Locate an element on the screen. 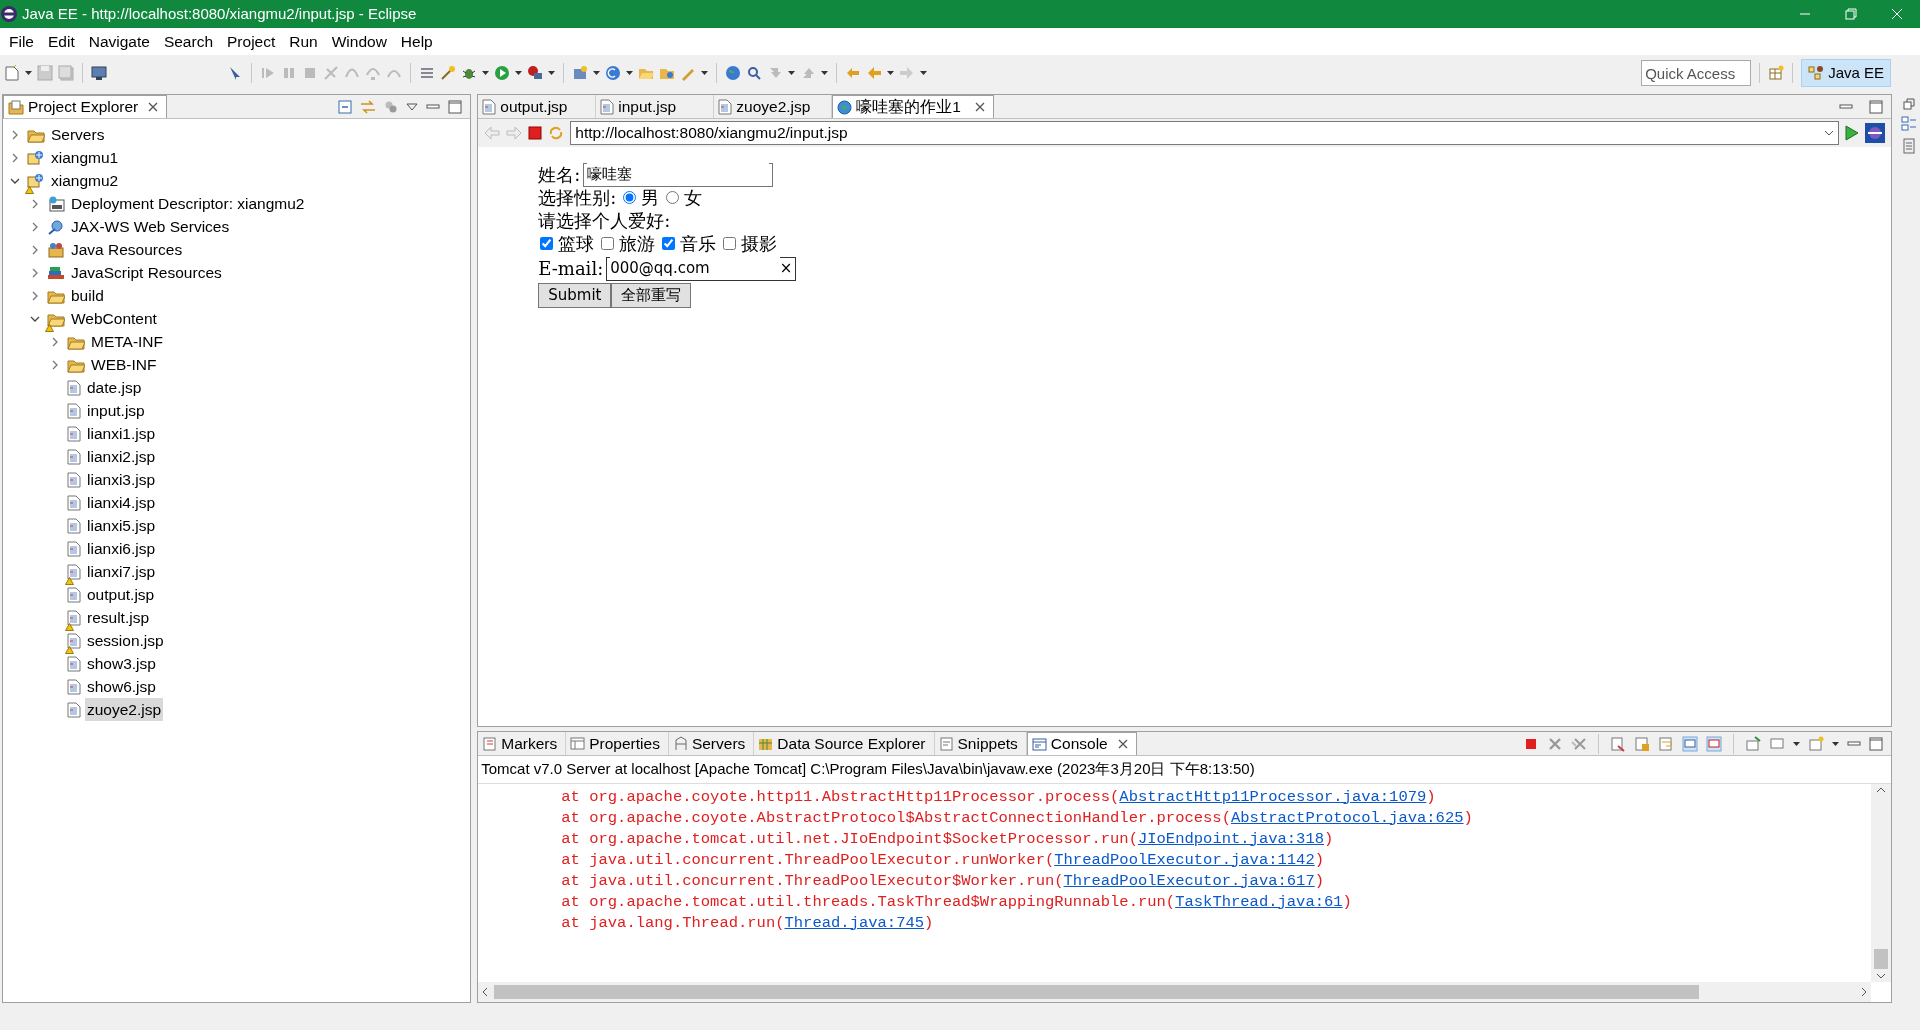 This screenshot has height=1030, width=1920. tree-item: lianxi7.jsp is located at coordinates (121, 571).